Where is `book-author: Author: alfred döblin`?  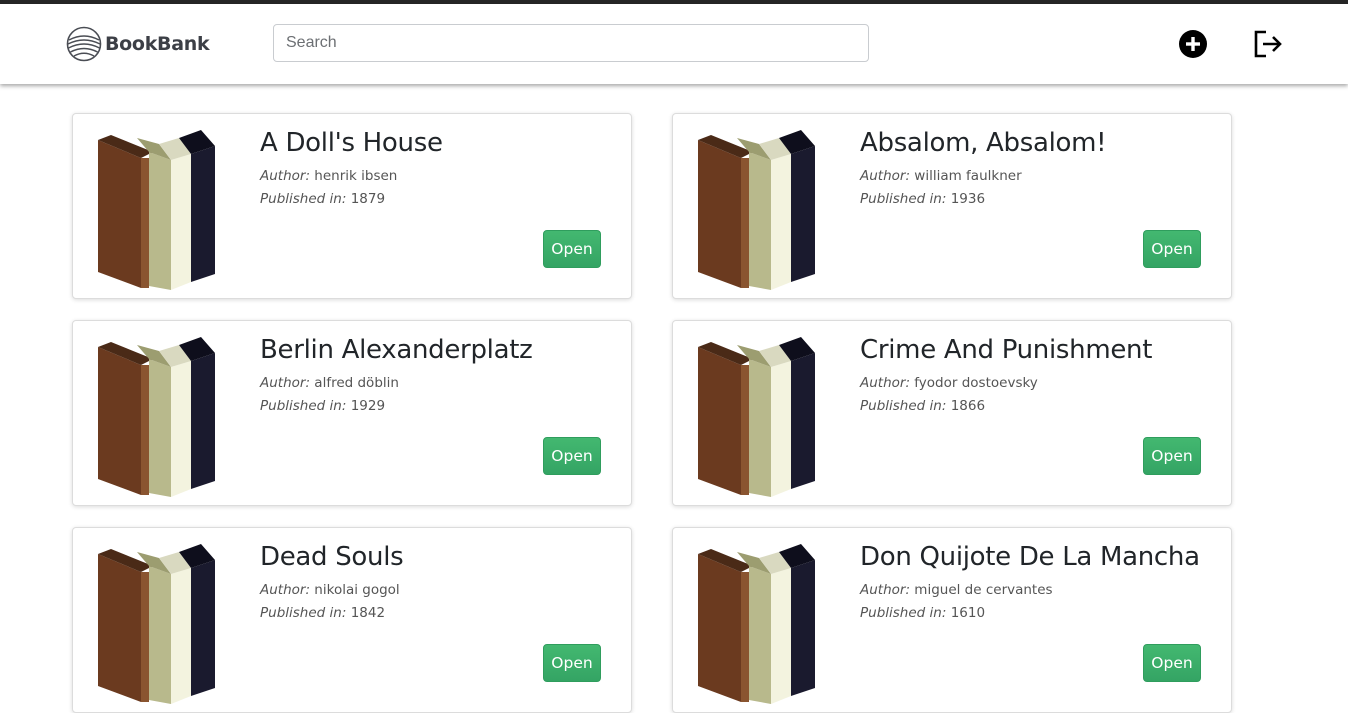 book-author: Author: alfred döblin is located at coordinates (329, 383).